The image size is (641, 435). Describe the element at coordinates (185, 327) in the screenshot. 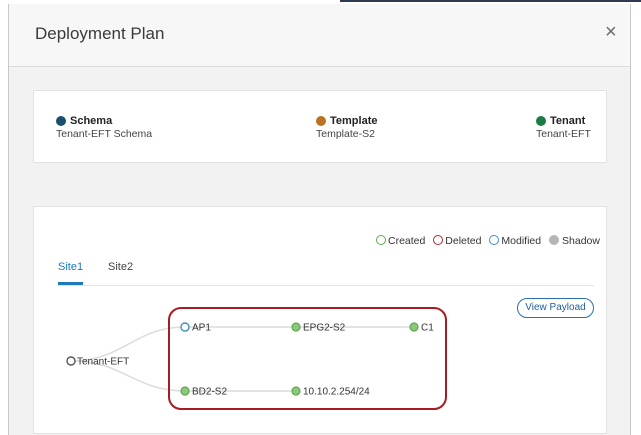

I see `ap-node` at that location.